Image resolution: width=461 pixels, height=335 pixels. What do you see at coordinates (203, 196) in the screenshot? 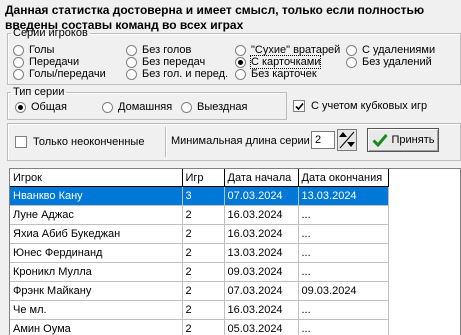
I see `cell-games: 3` at bounding box center [203, 196].